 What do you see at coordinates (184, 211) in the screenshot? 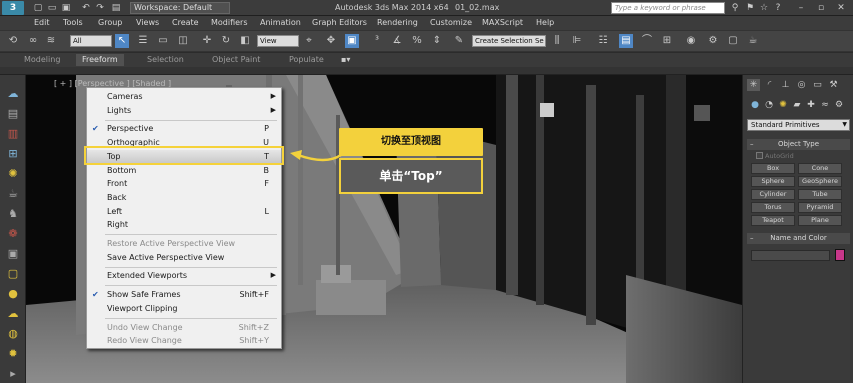
I see `menu-item-left: Left L` at bounding box center [184, 211].